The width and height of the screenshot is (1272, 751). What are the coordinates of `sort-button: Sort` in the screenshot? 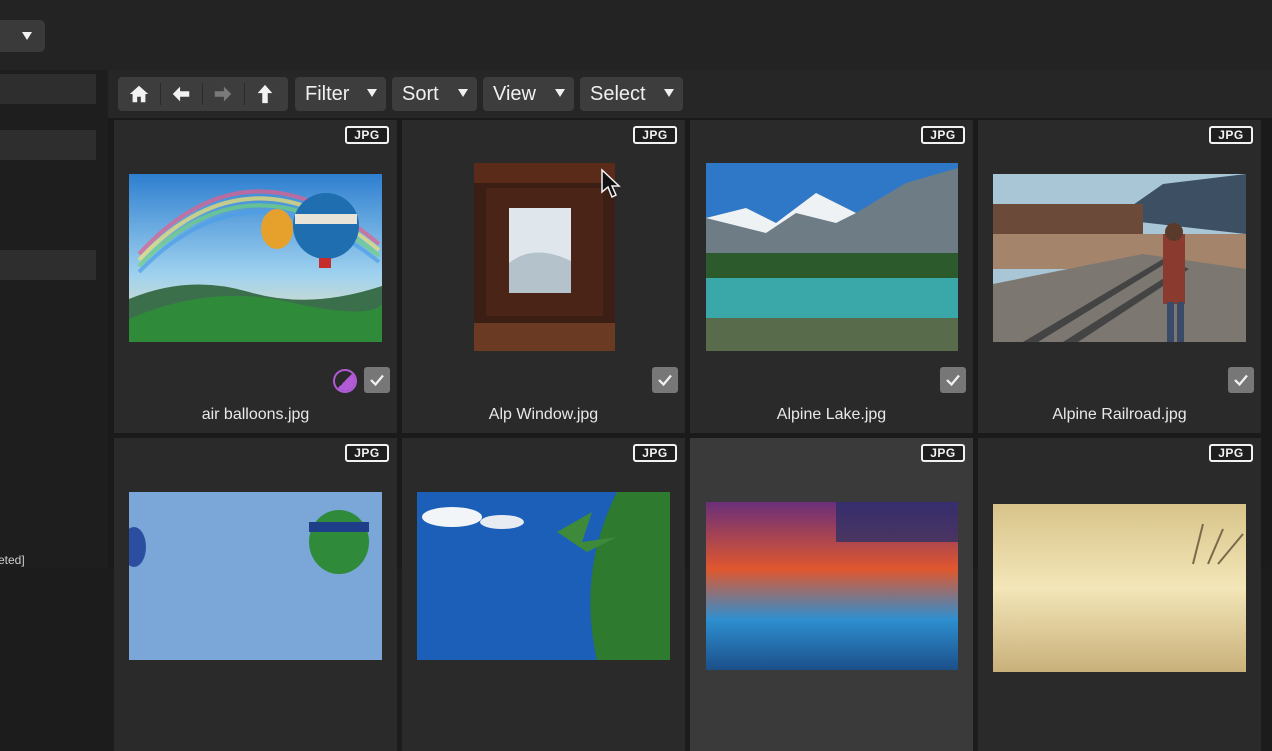 It's located at (434, 94).